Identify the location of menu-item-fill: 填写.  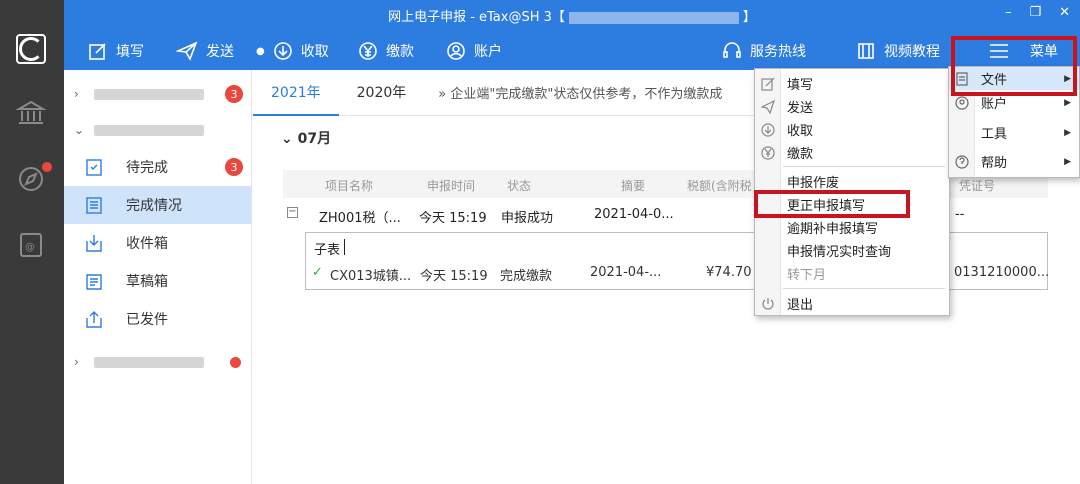
(852, 83).